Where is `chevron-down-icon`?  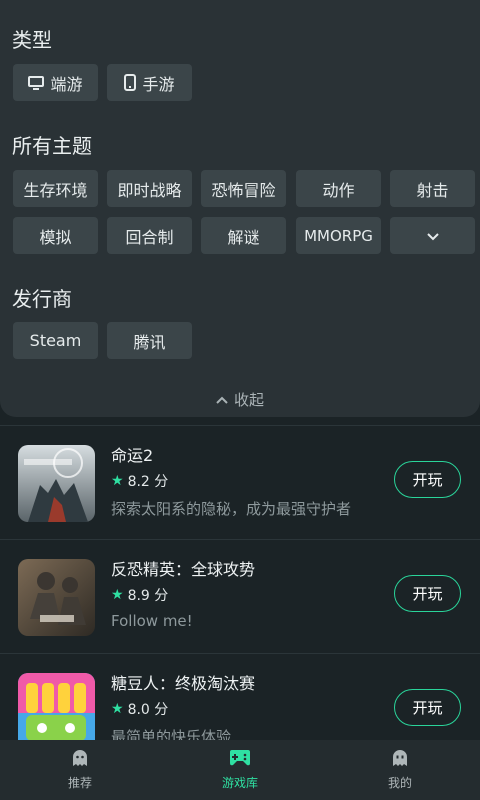
chevron-down-icon is located at coordinates (432, 235).